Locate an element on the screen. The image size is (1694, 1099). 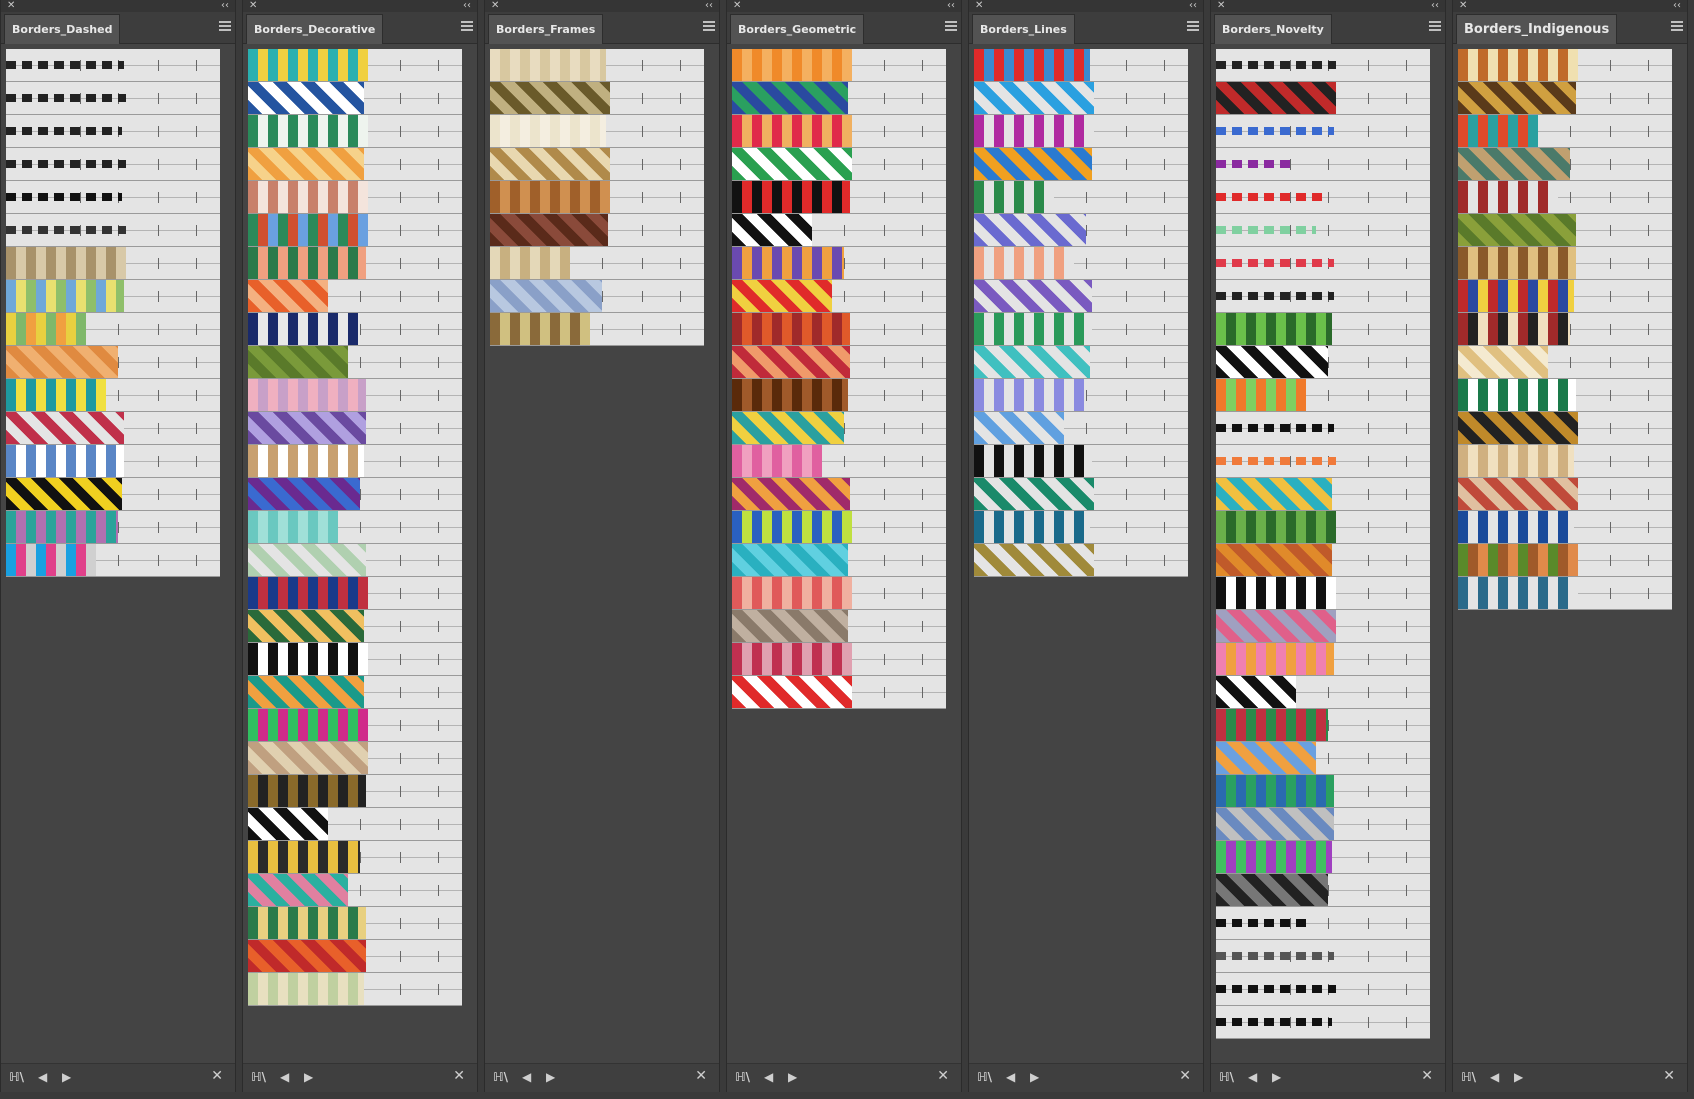
panel-tab: Borders_Lines is located at coordinates (1023, 29).